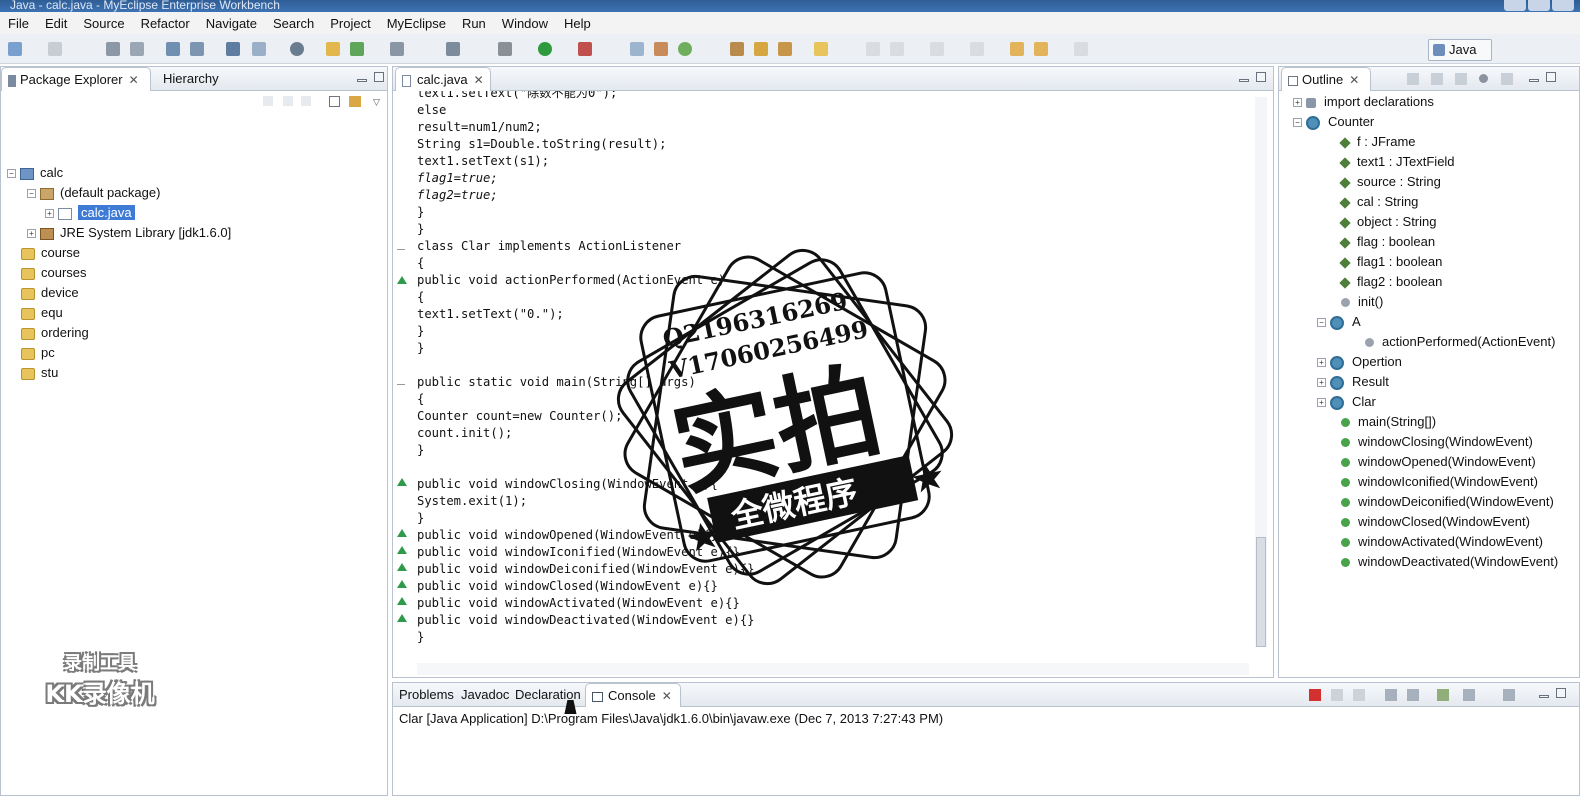 The width and height of the screenshot is (1580, 796). What do you see at coordinates (1359, 695) in the screenshot?
I see `remove-all-icon` at bounding box center [1359, 695].